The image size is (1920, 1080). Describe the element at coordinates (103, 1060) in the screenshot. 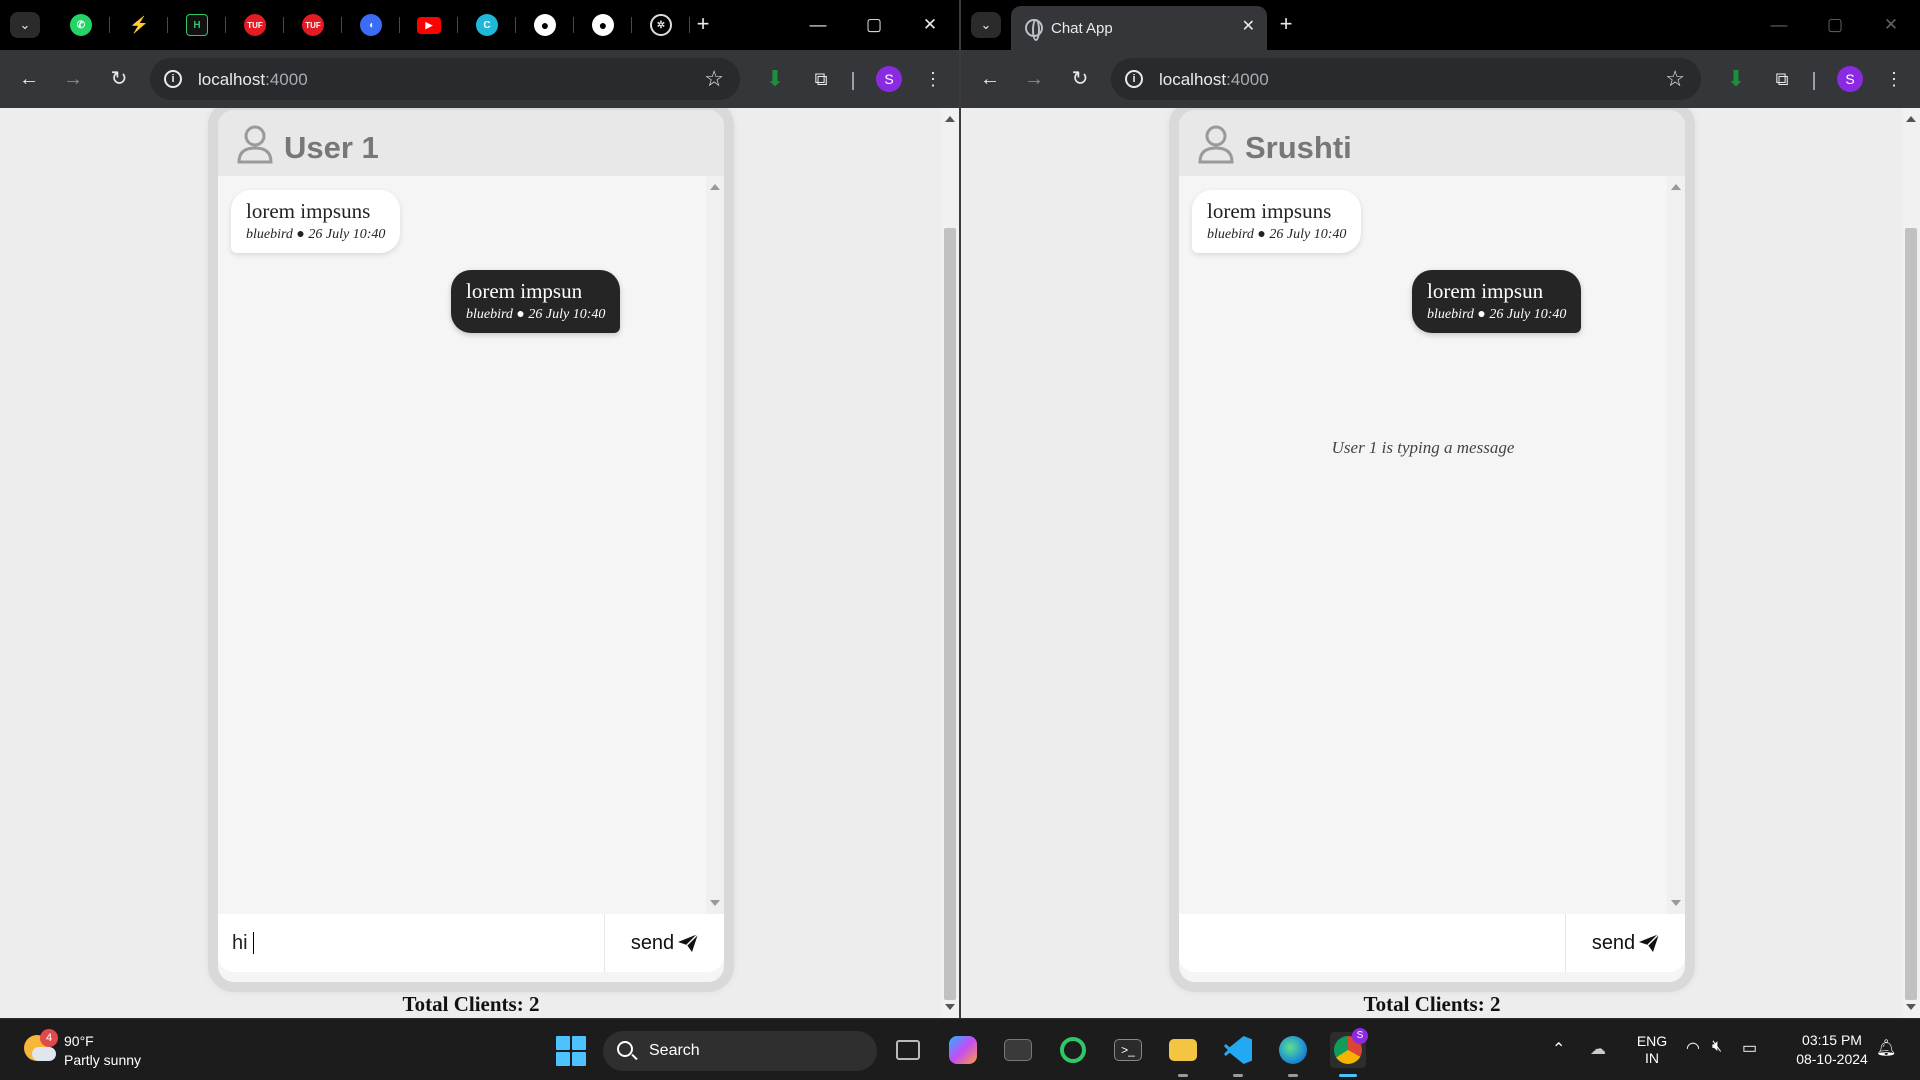

I see `weather-desc: Partly sunny` at that location.